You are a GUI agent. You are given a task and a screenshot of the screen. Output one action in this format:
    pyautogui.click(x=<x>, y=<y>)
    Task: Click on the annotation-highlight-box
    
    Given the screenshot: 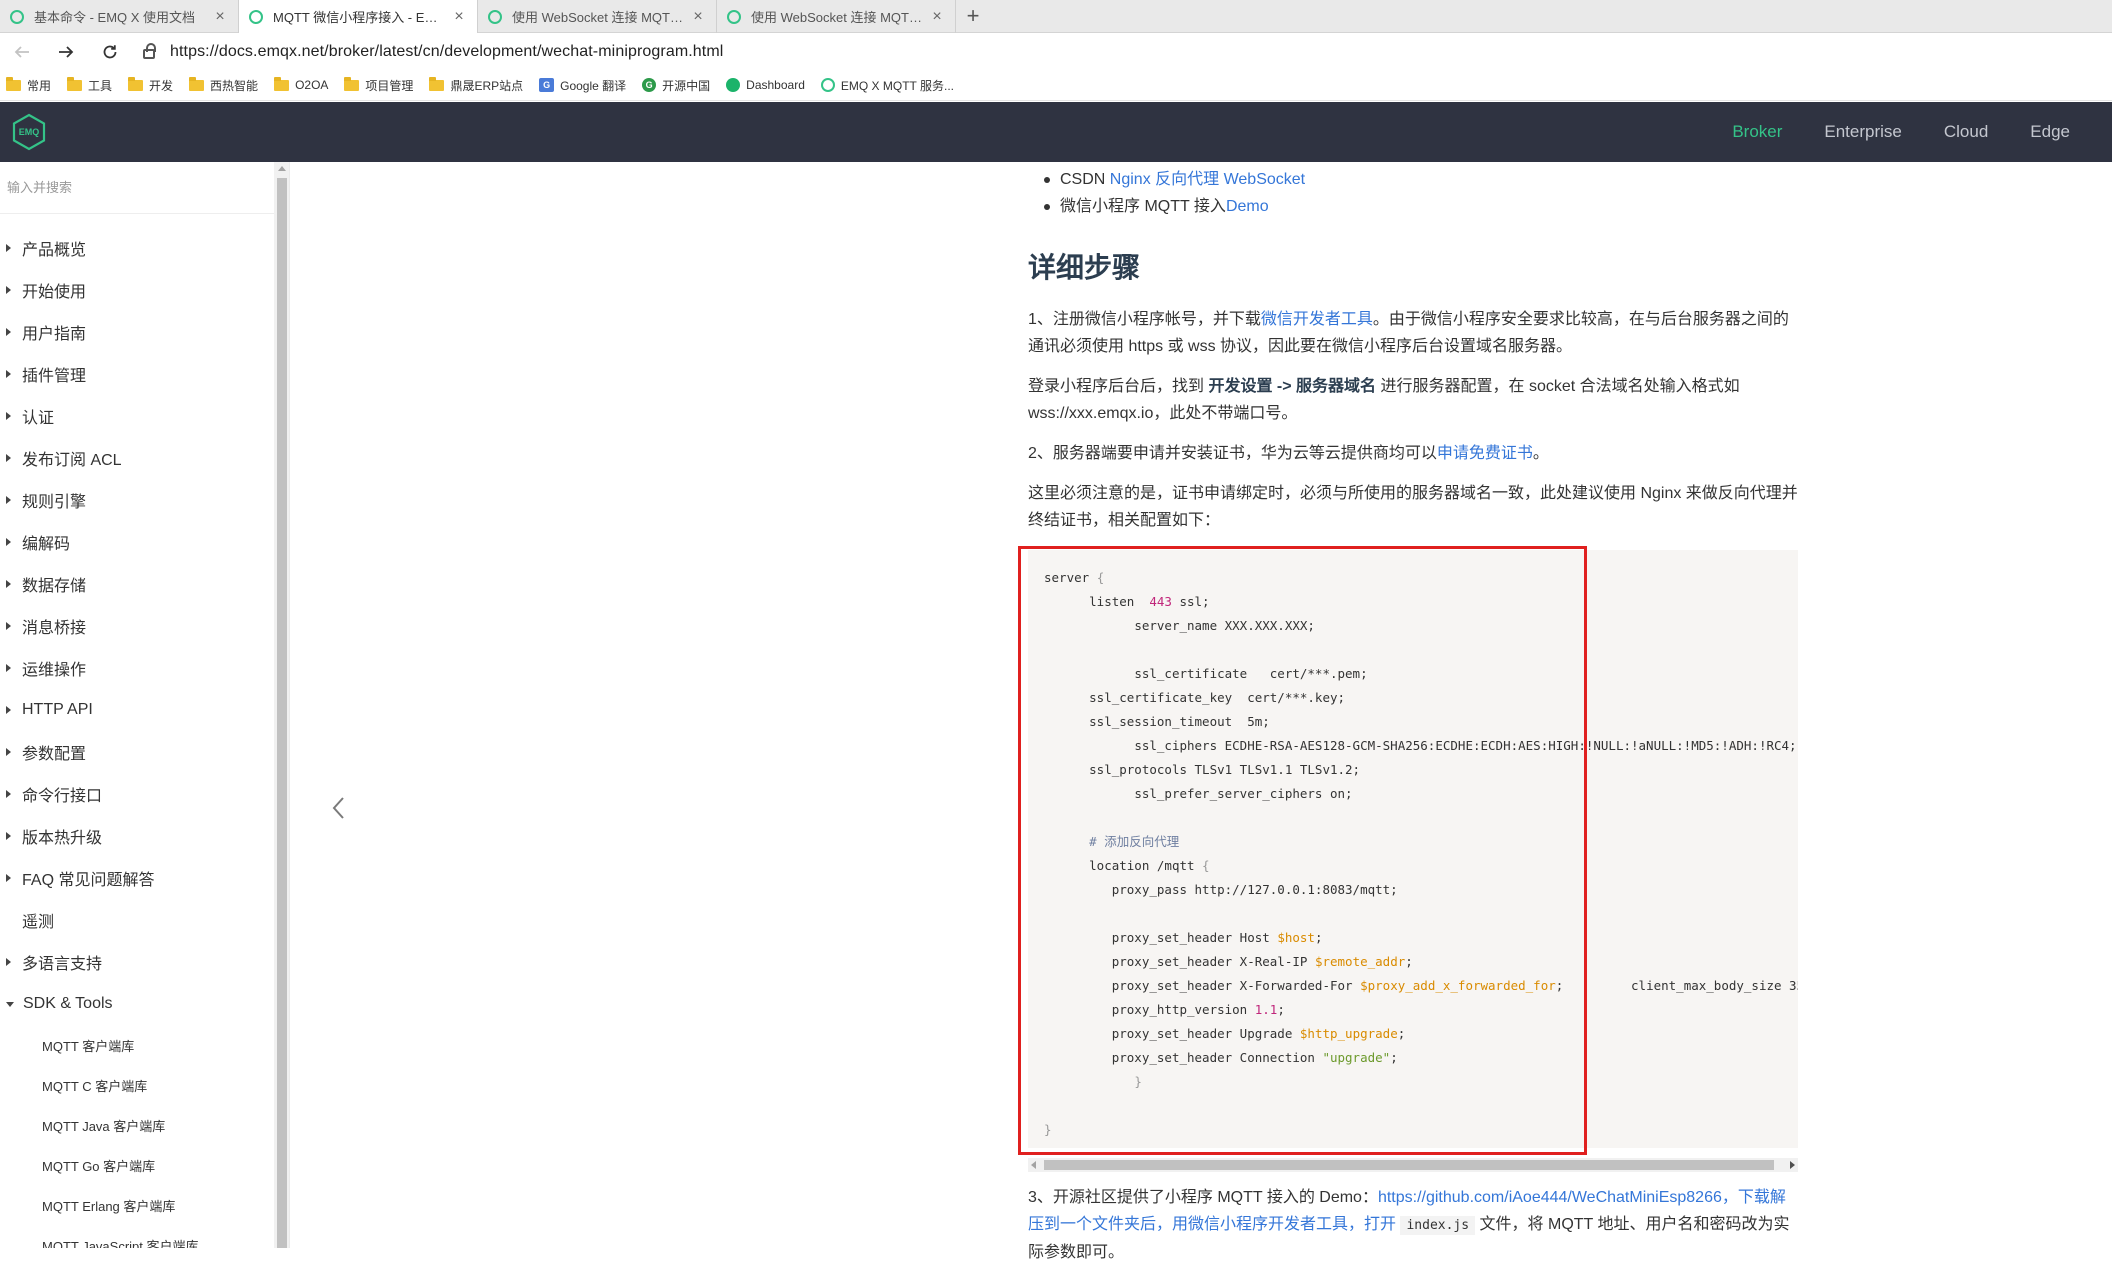 What is the action you would take?
    pyautogui.click(x=1302, y=850)
    